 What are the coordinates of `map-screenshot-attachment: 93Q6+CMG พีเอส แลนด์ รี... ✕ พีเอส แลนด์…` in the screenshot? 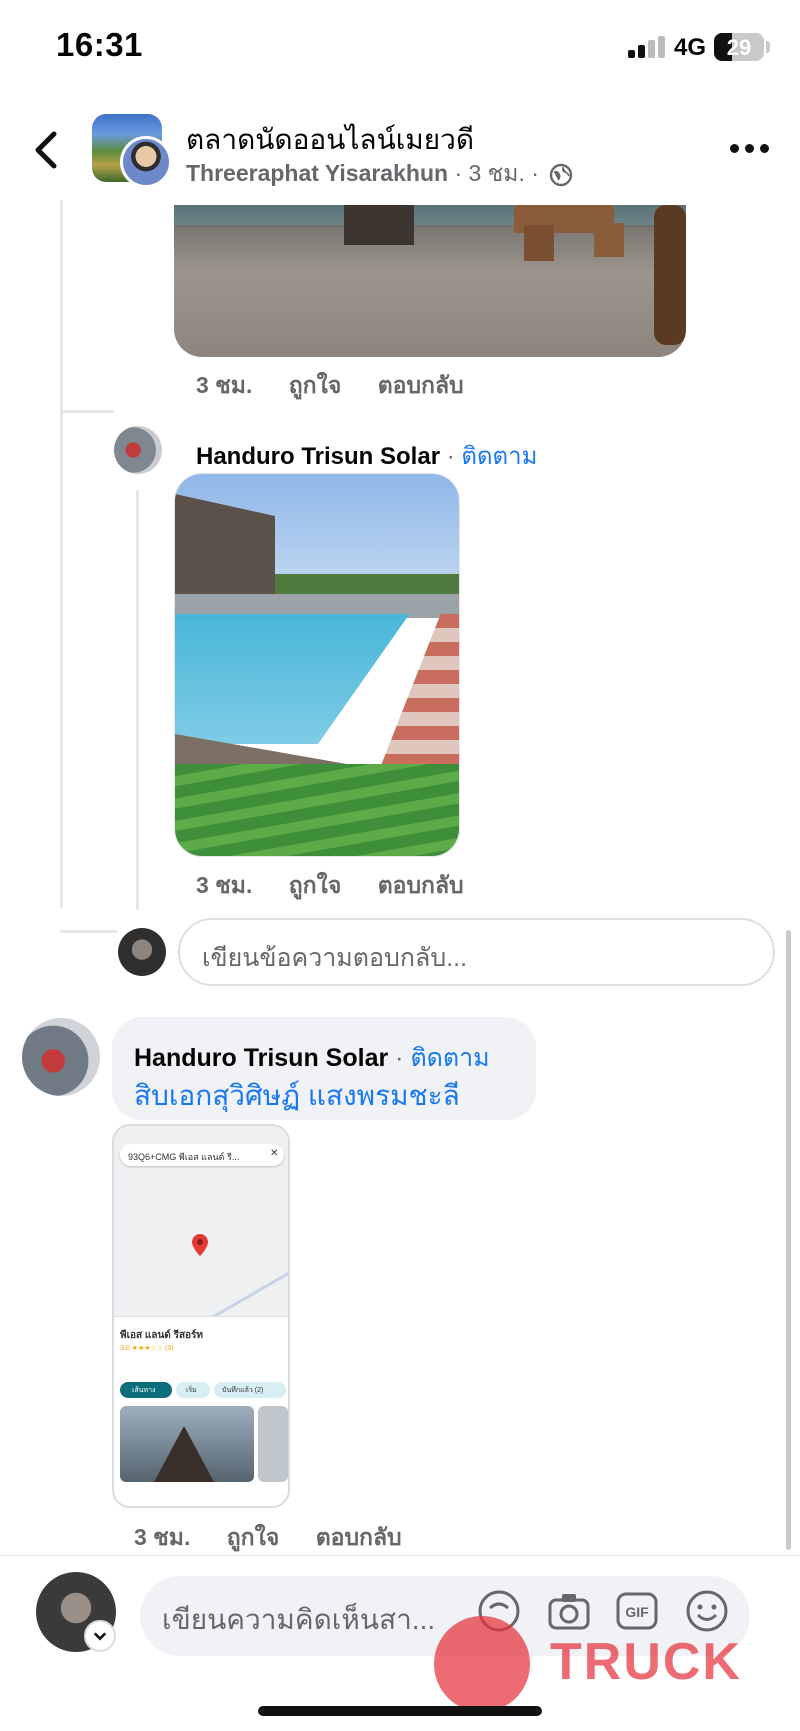 It's located at (201, 1316).